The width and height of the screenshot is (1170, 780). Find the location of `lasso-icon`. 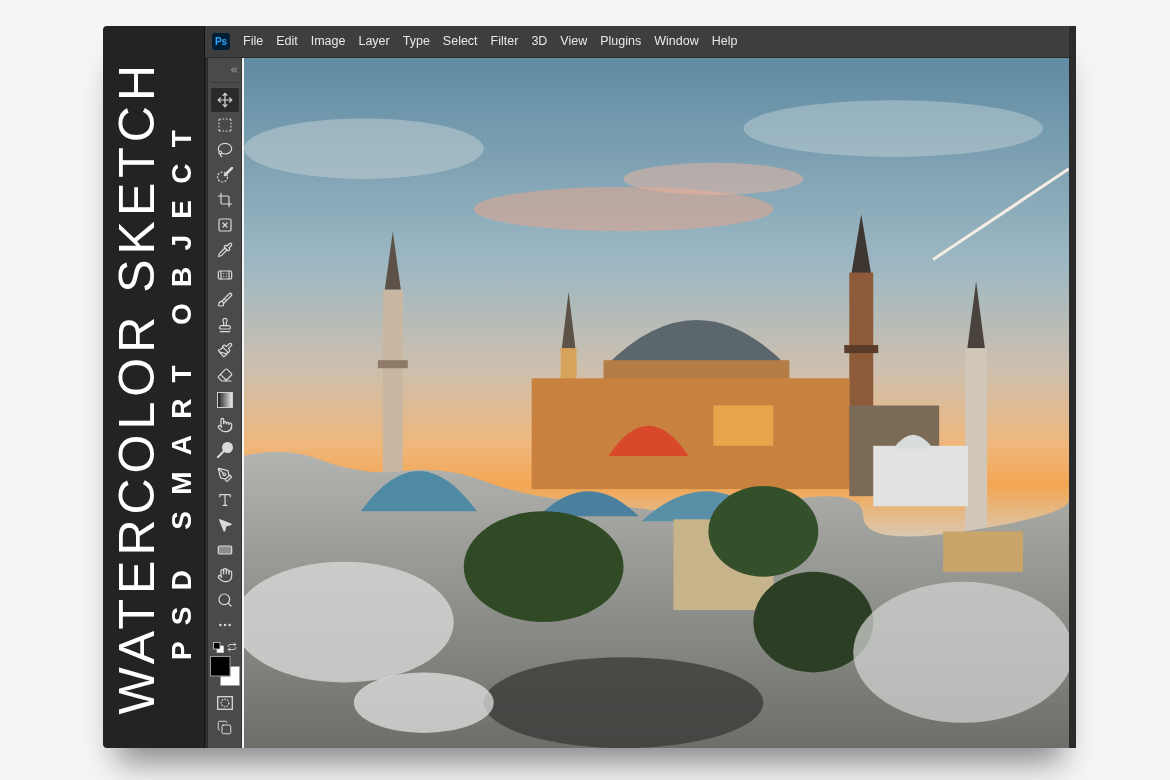

lasso-icon is located at coordinates (224, 150).